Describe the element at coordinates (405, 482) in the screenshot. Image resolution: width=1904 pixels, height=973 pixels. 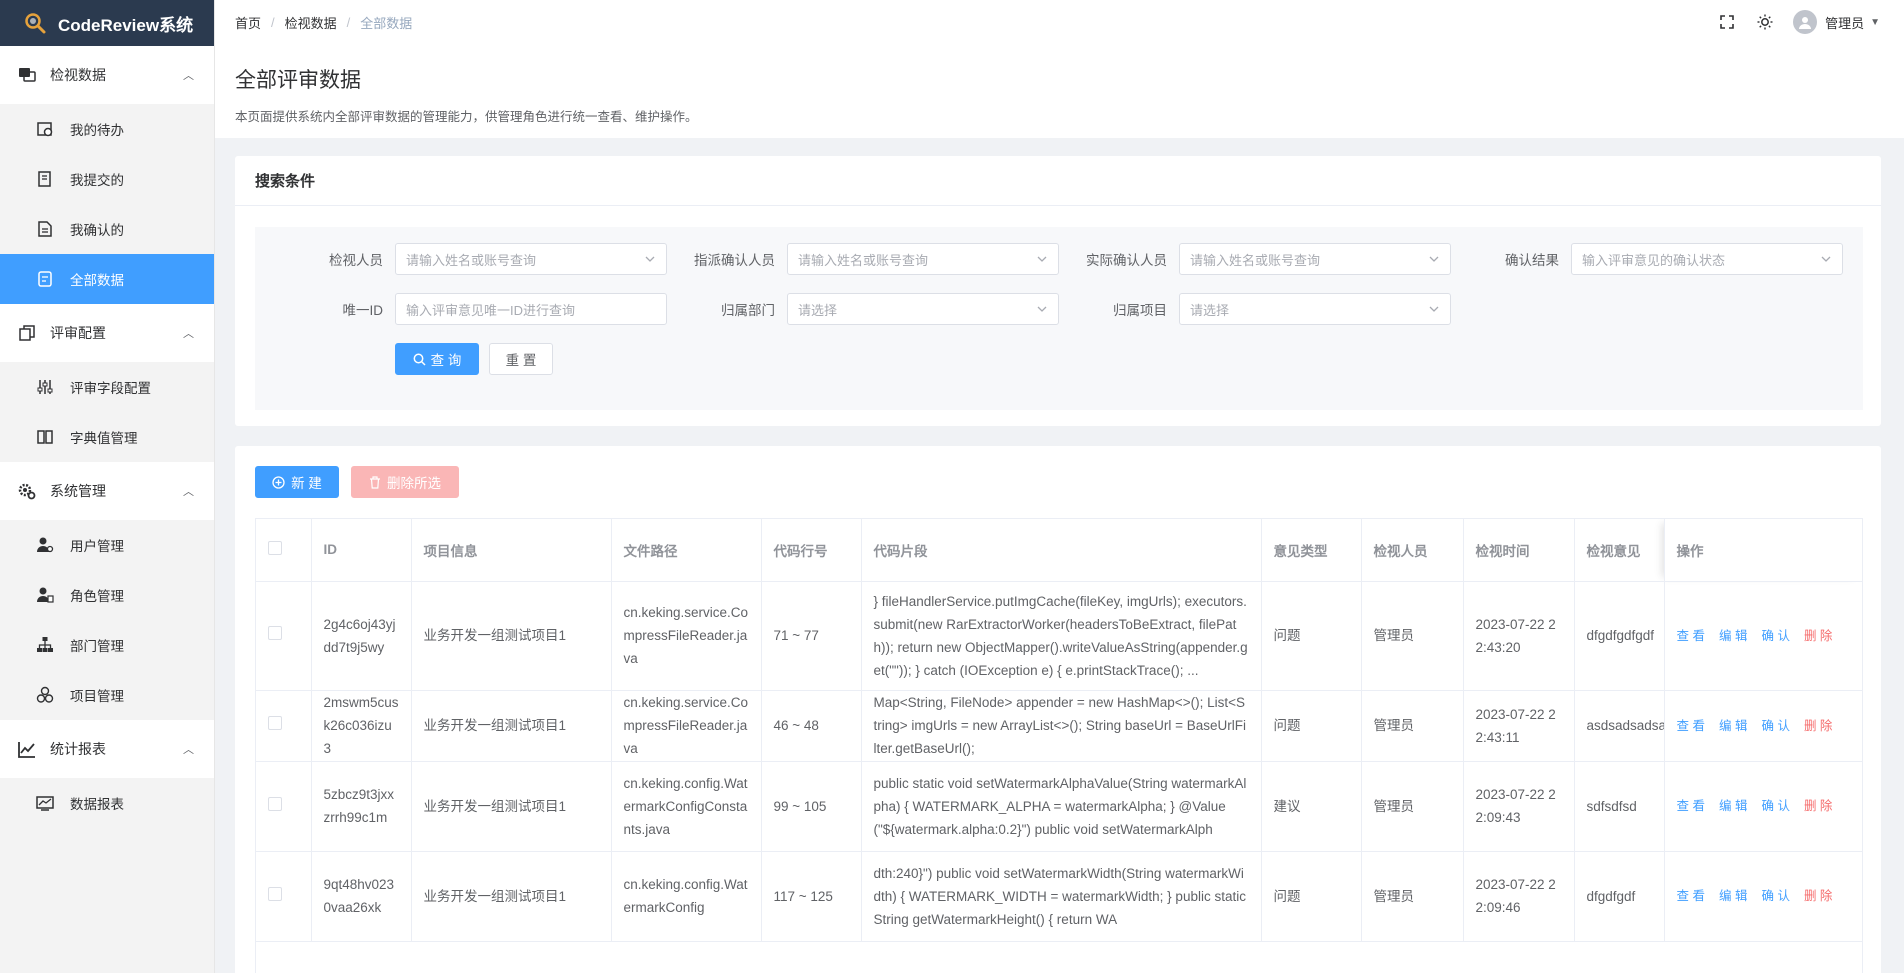
I see `delete-selected-button: 删除所选` at that location.